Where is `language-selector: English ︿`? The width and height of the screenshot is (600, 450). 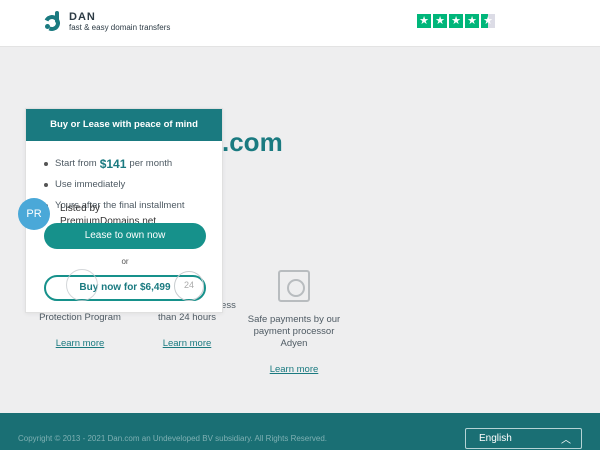 language-selector: English ︿ is located at coordinates (523, 438).